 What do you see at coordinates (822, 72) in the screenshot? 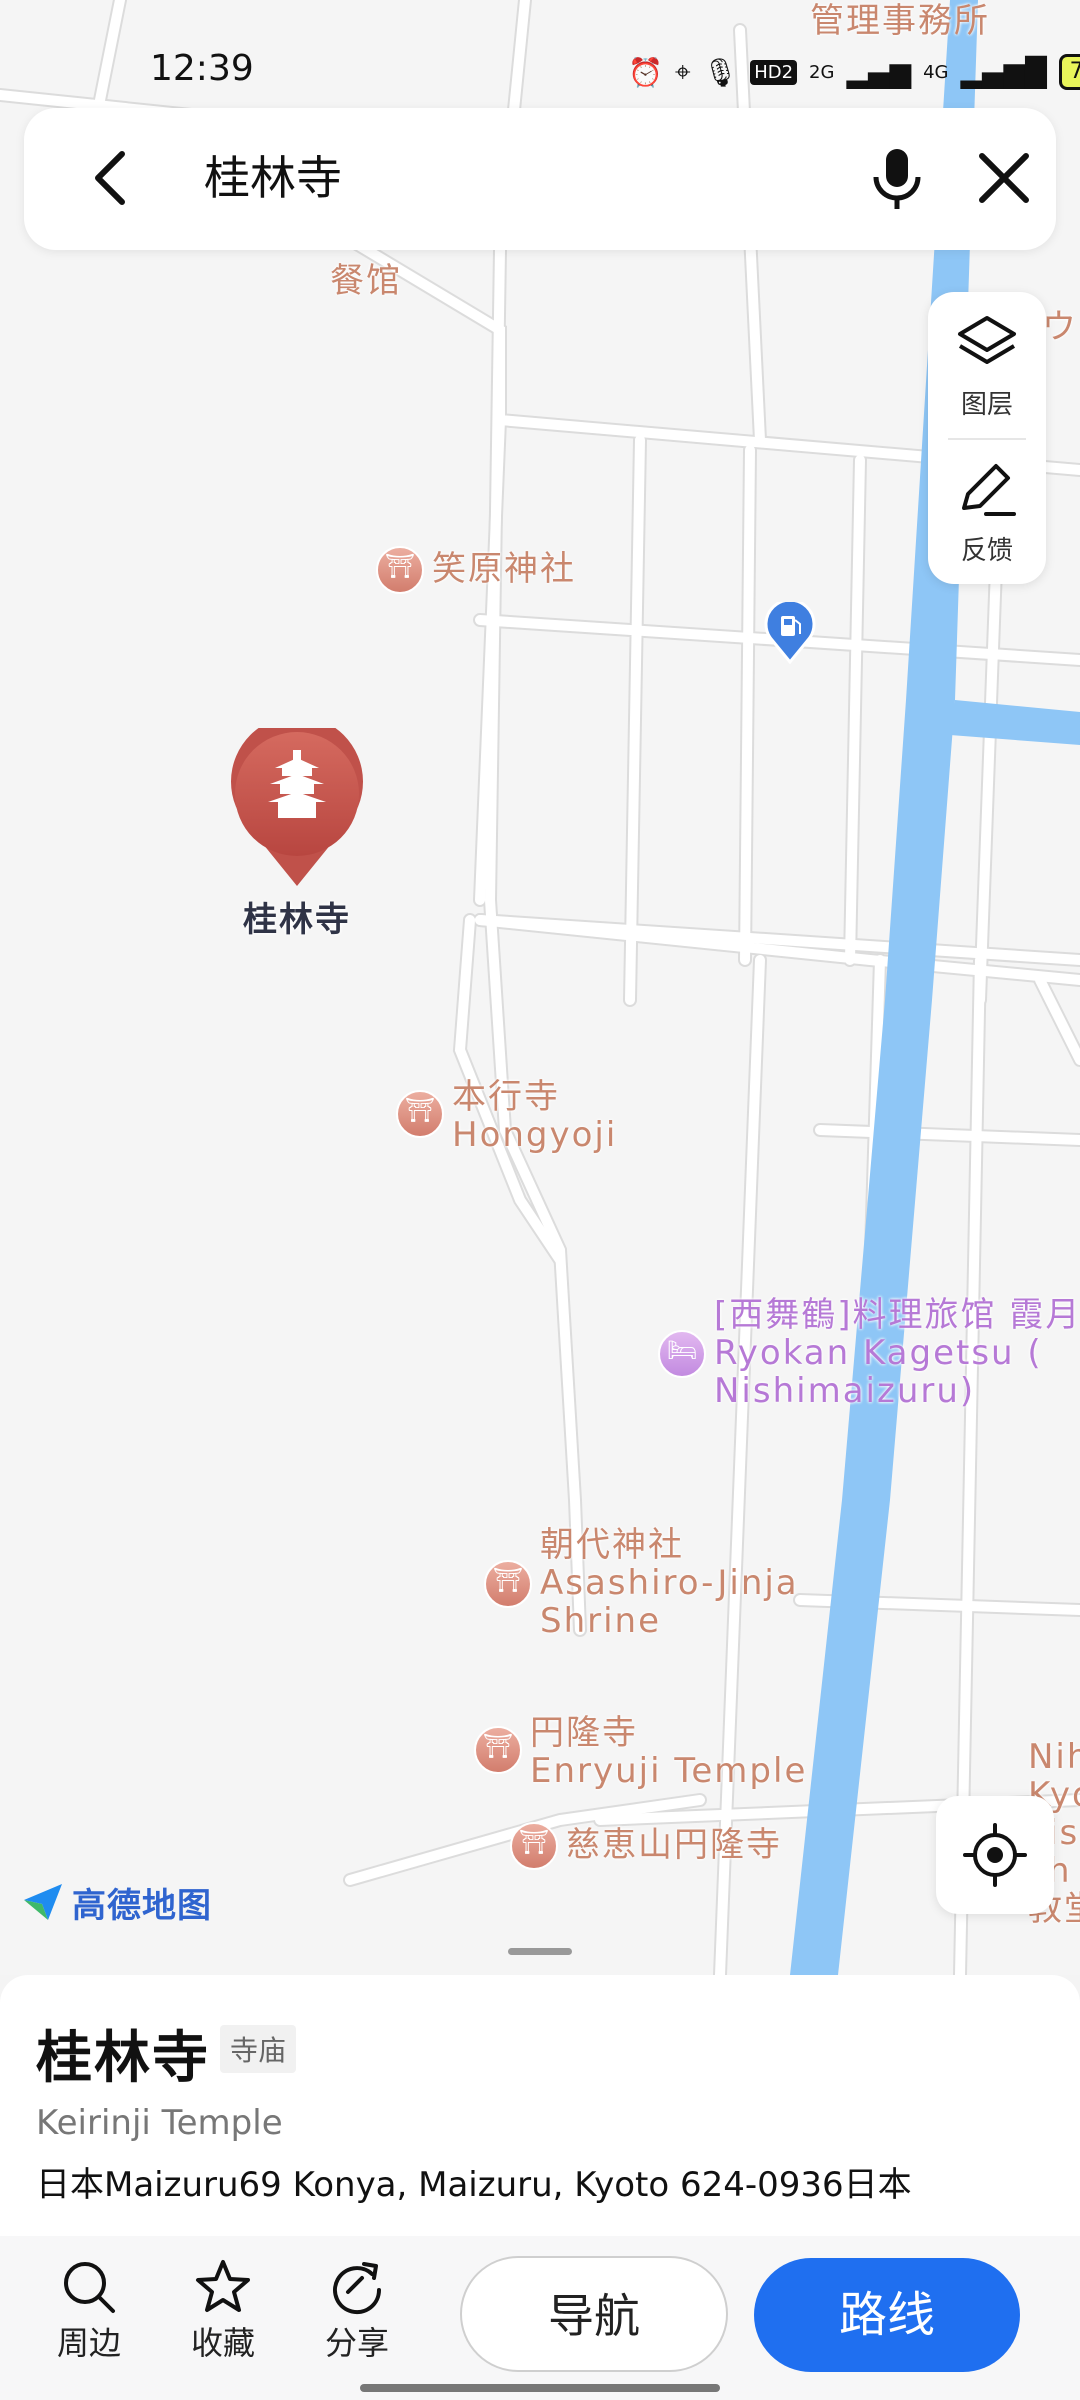
I see `signal-2g-icon: 2G` at bounding box center [822, 72].